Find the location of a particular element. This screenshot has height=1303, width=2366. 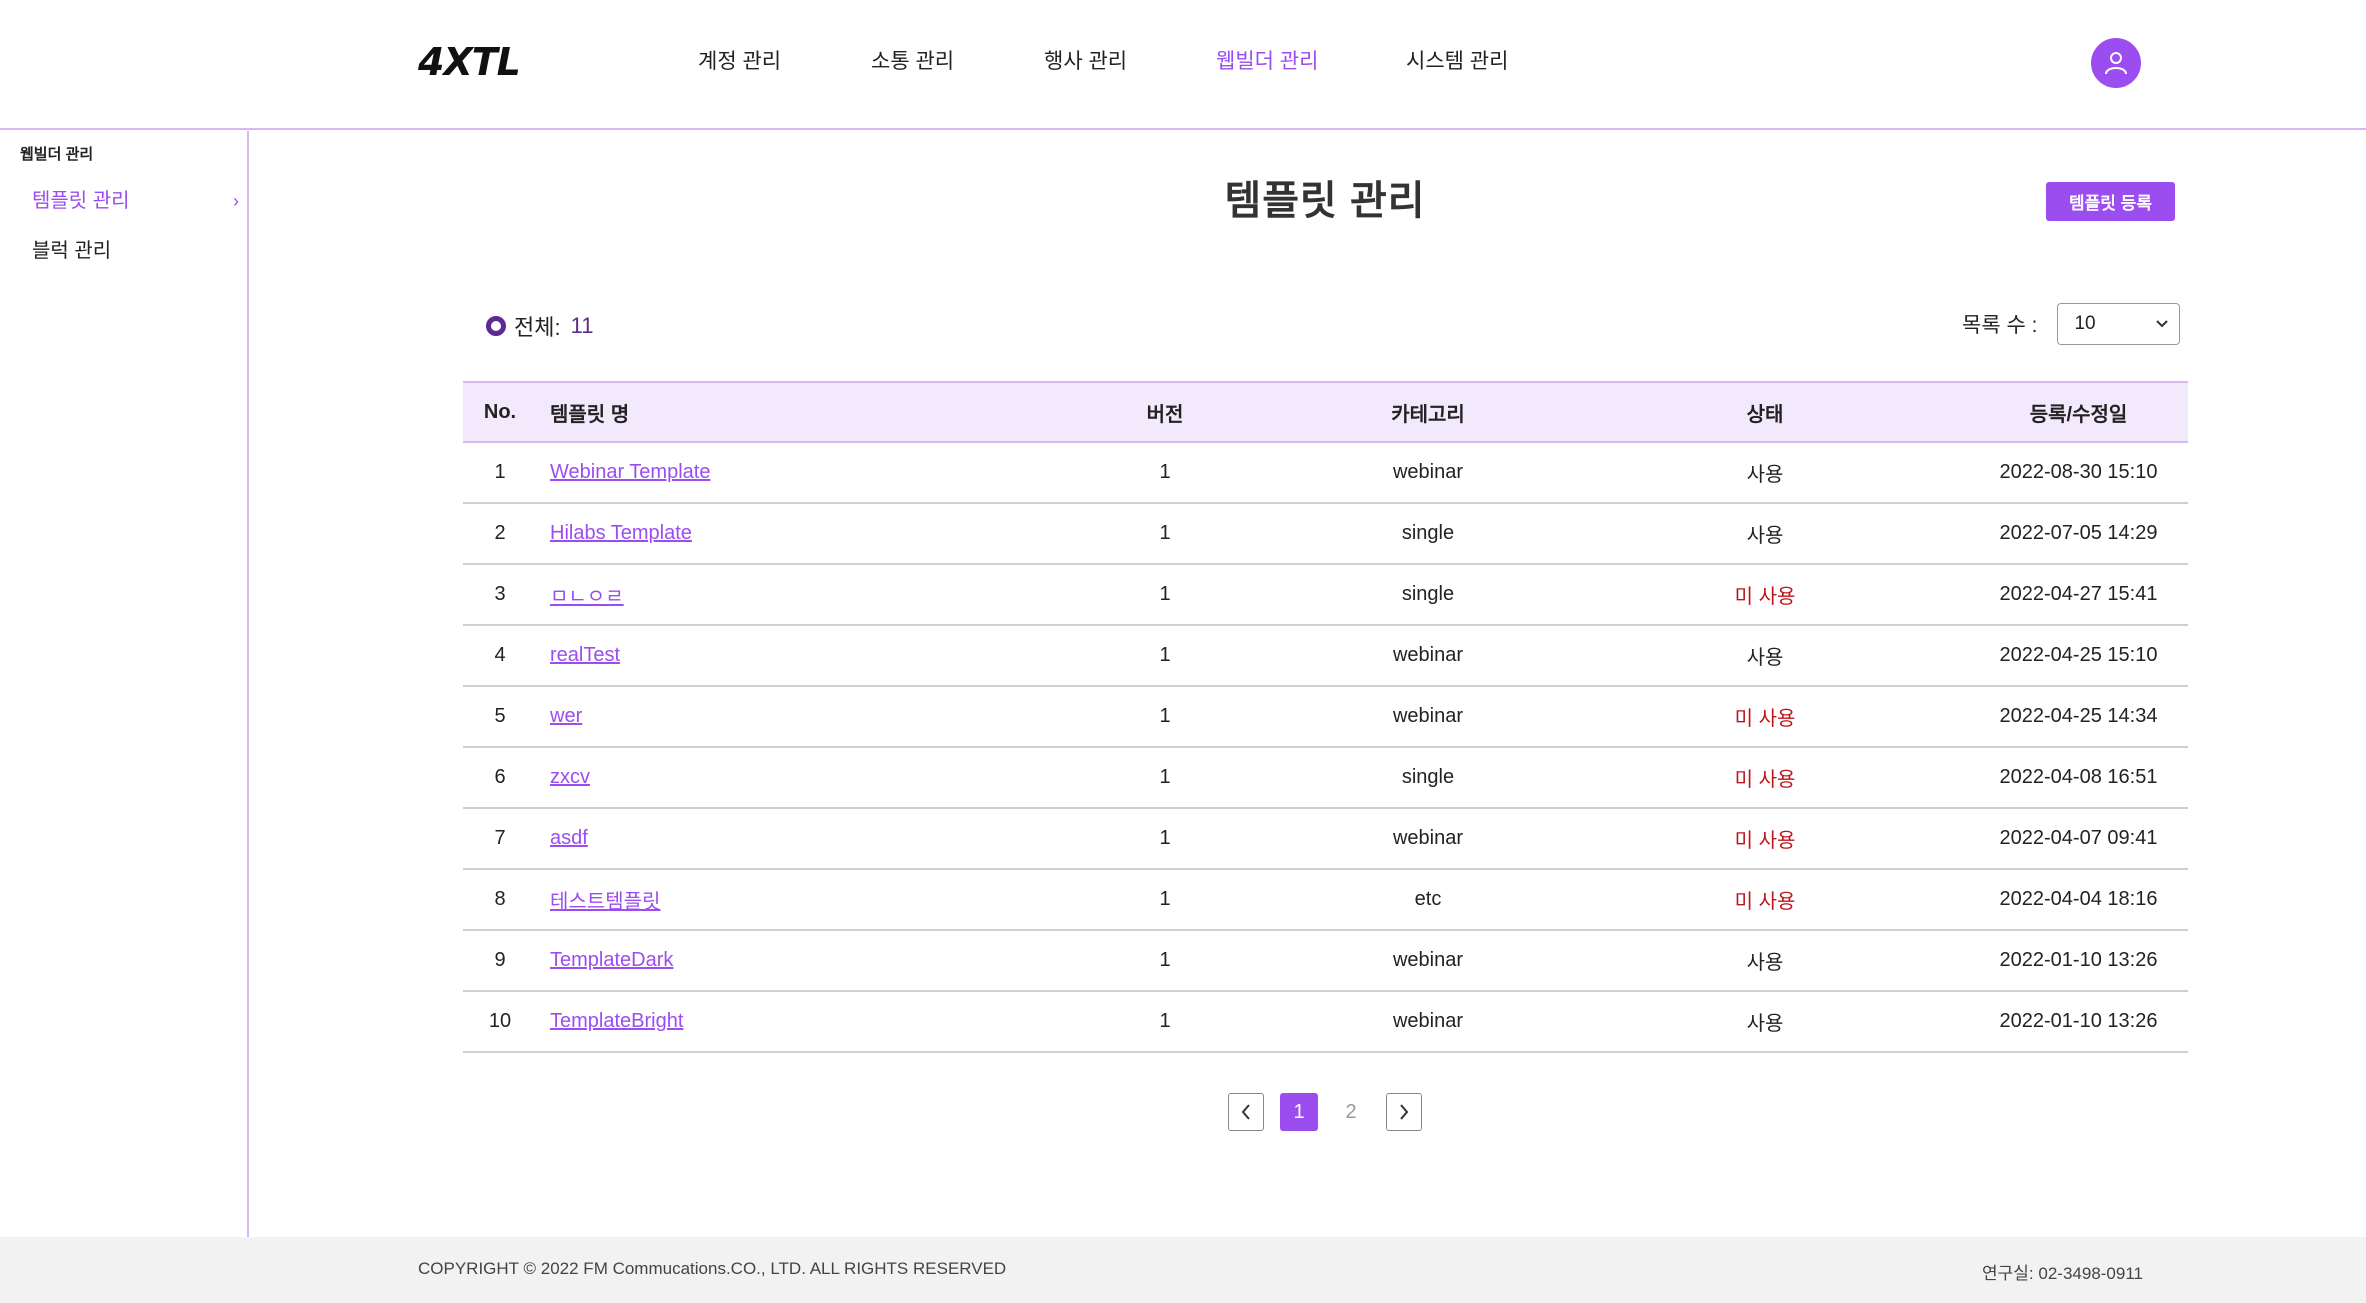

cell-template-name: TemplateDark is located at coordinates (786, 960).